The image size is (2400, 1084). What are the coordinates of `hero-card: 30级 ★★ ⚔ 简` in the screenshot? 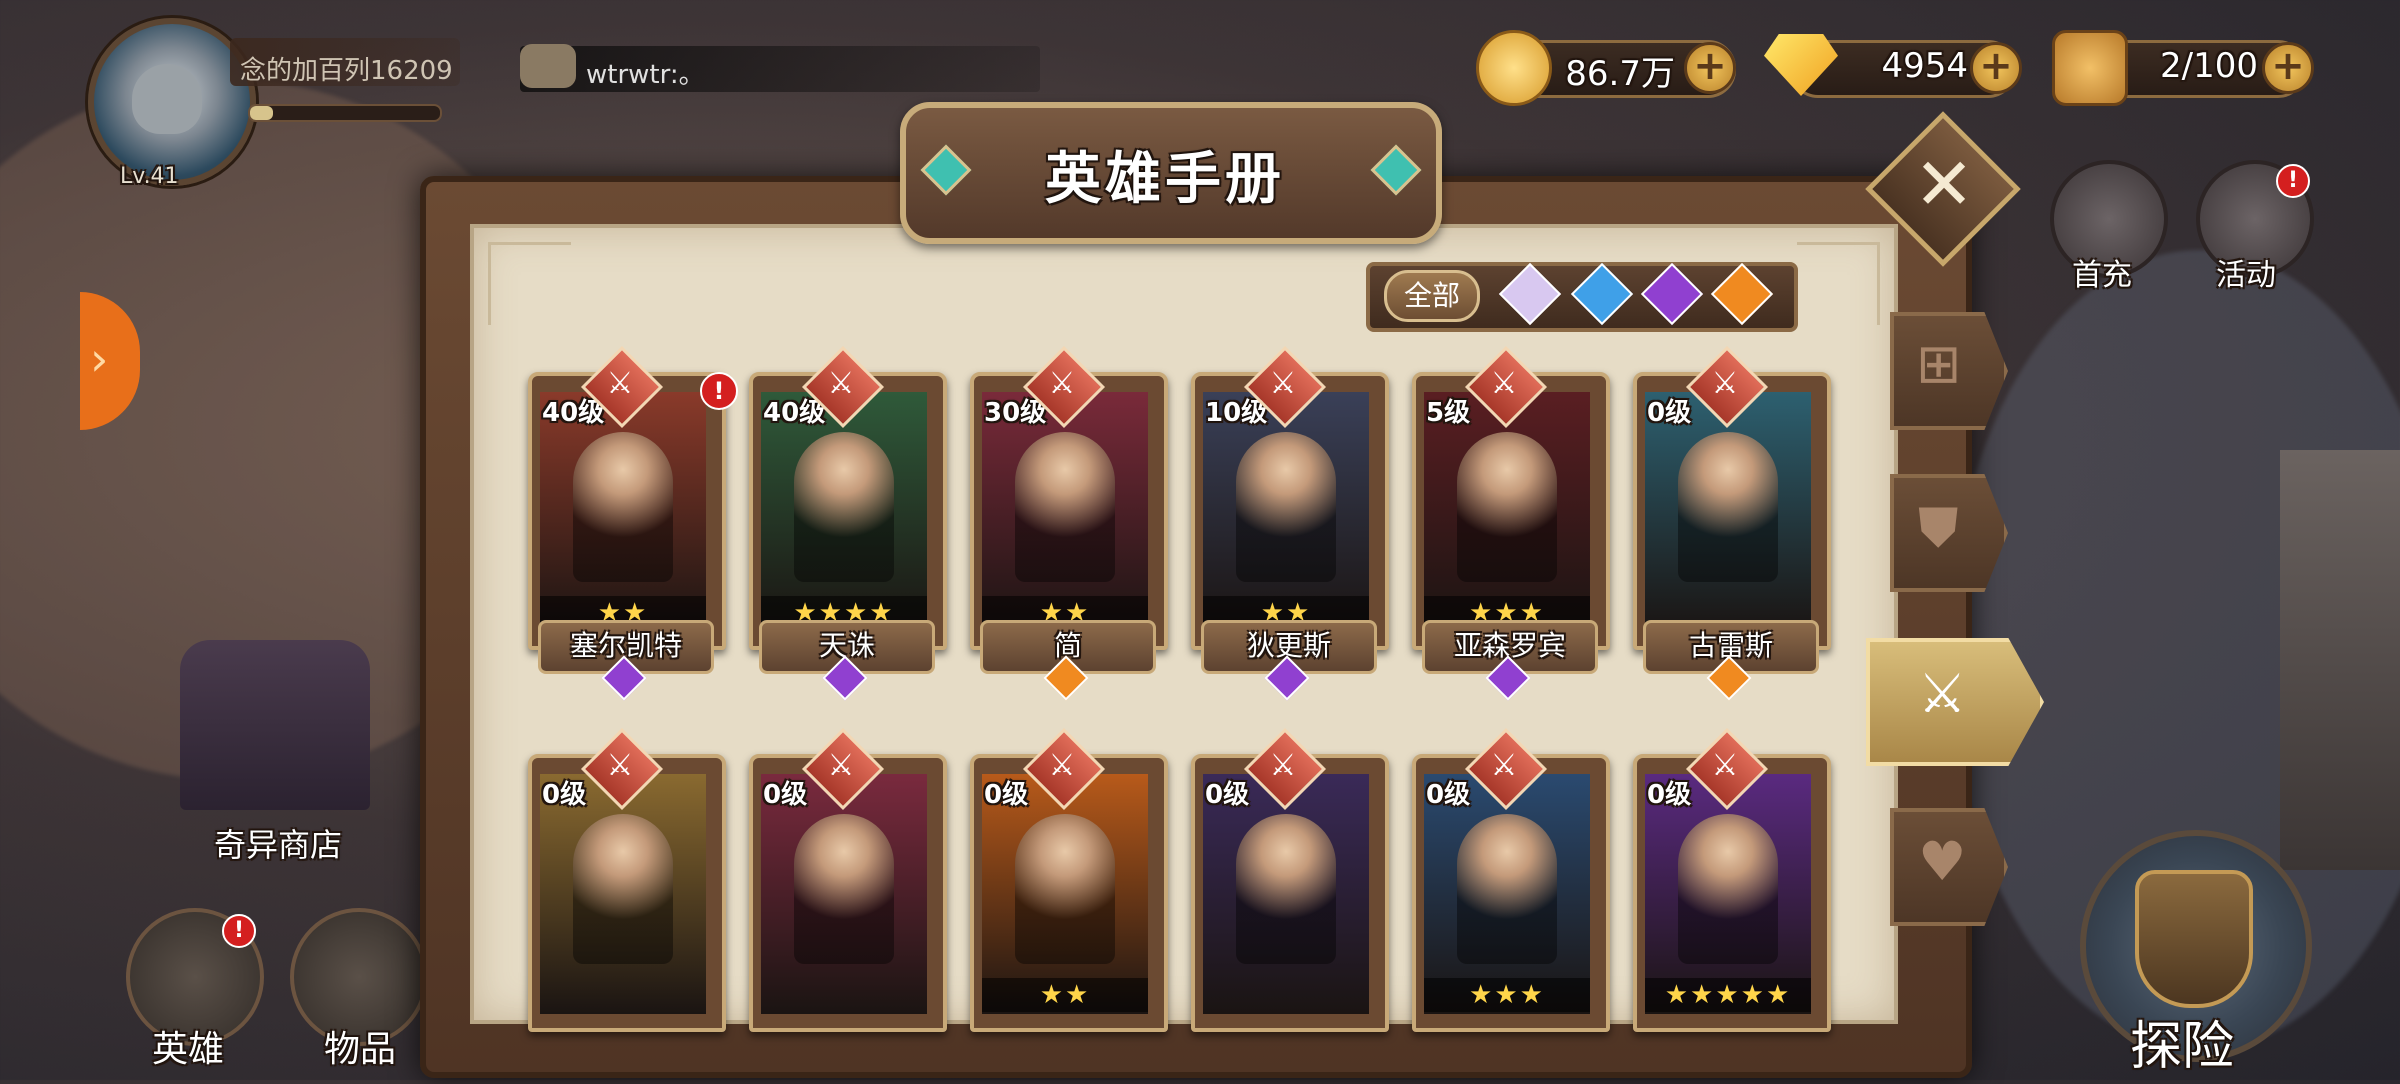 It's located at (1069, 523).